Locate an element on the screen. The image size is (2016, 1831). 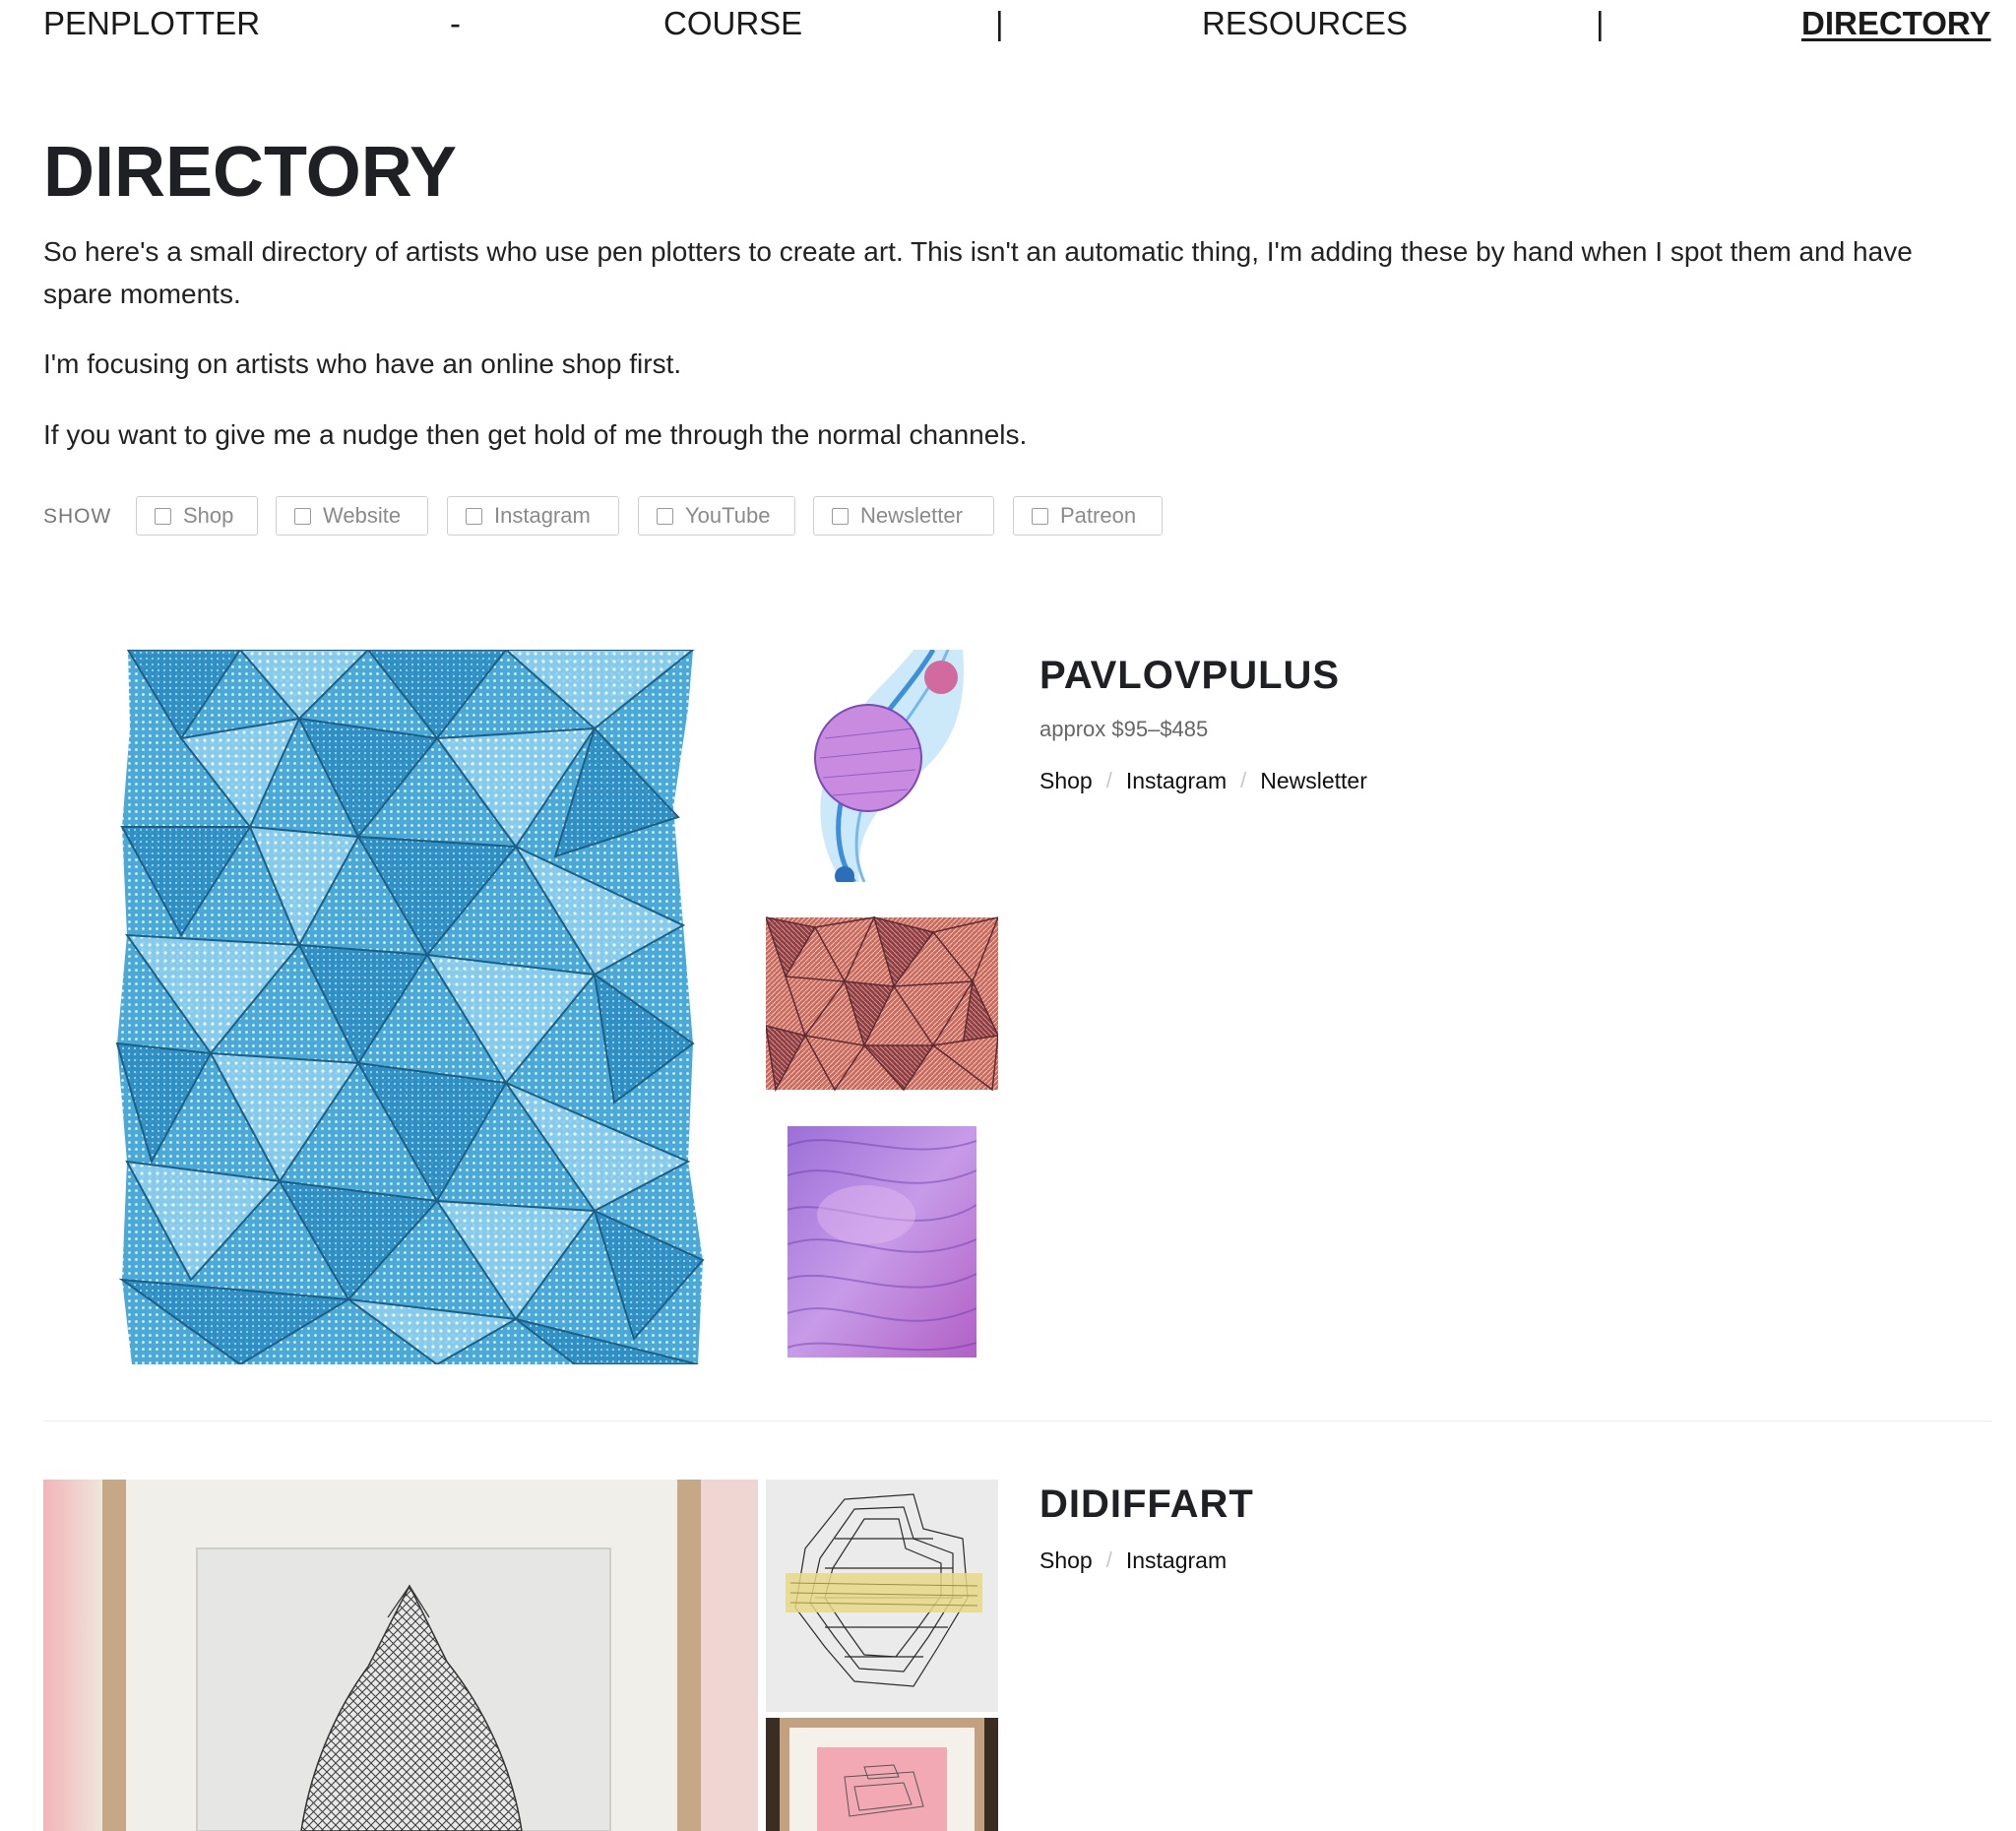
artist-name: DIDIFFART is located at coordinates (1147, 1504).